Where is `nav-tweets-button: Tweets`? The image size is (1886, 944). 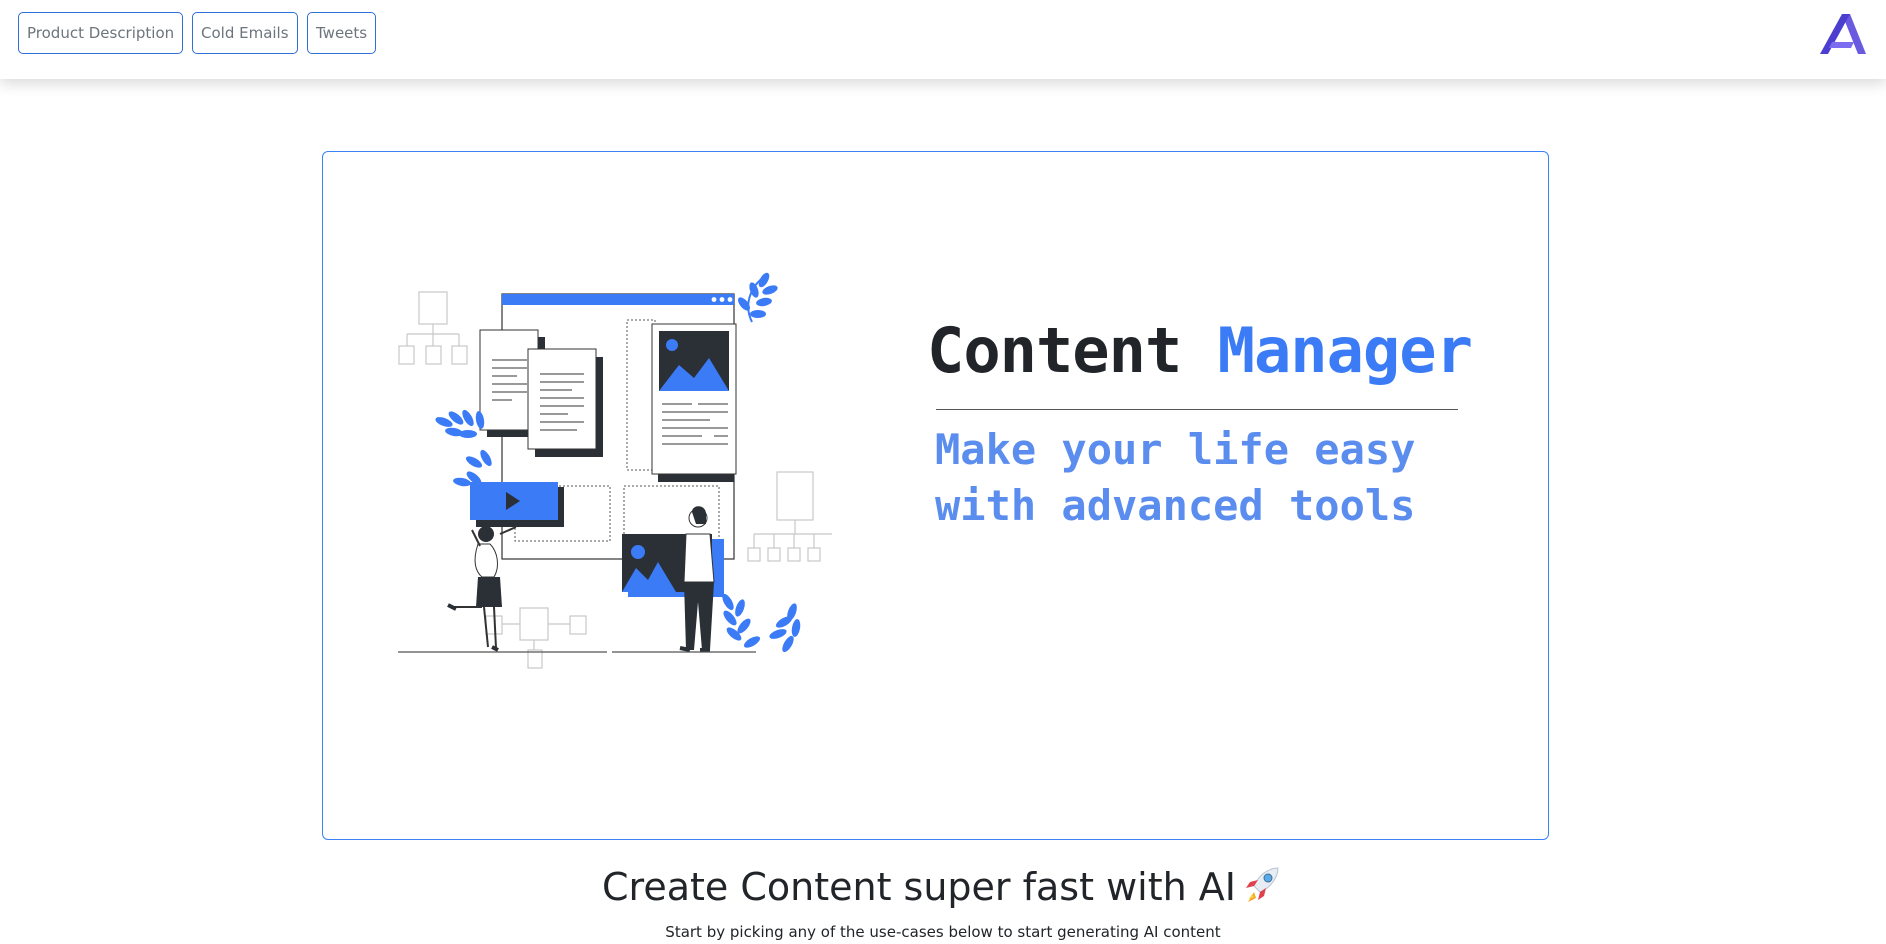 nav-tweets-button: Tweets is located at coordinates (342, 33).